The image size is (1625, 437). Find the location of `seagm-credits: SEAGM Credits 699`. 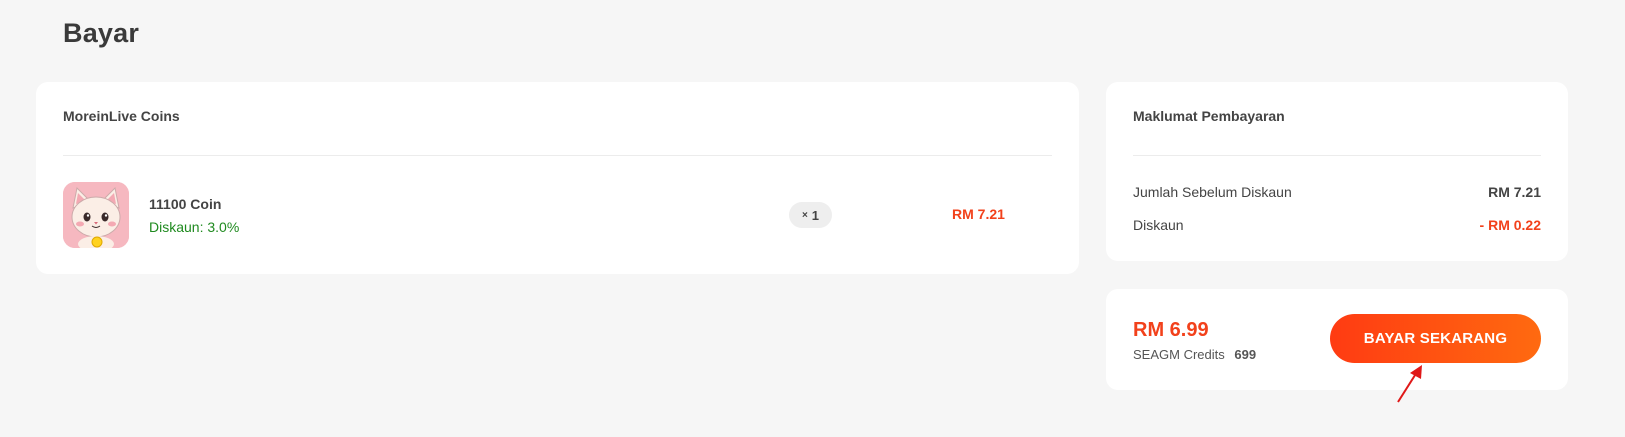

seagm-credits: SEAGM Credits 699 is located at coordinates (1194, 354).